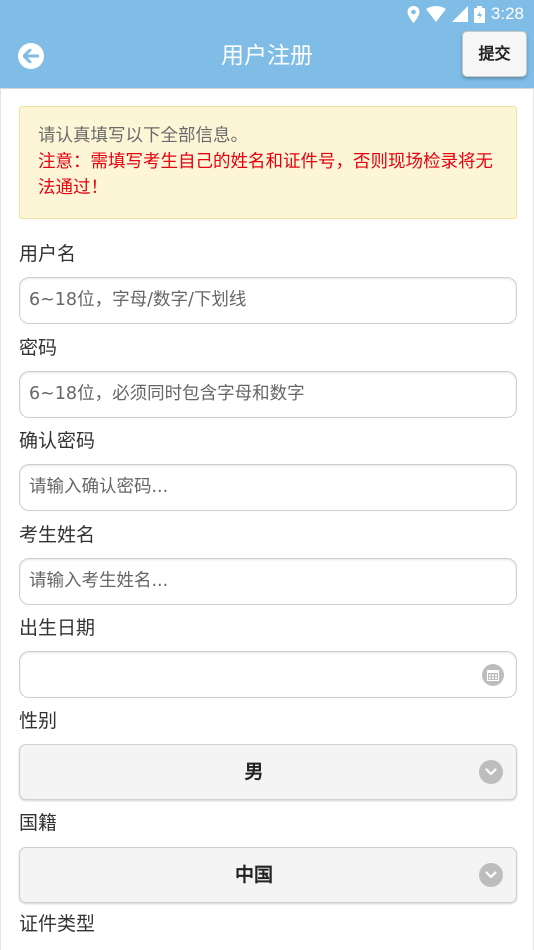  I want to click on notice-info: 请认真填写以下全部信息。, so click(143, 136).